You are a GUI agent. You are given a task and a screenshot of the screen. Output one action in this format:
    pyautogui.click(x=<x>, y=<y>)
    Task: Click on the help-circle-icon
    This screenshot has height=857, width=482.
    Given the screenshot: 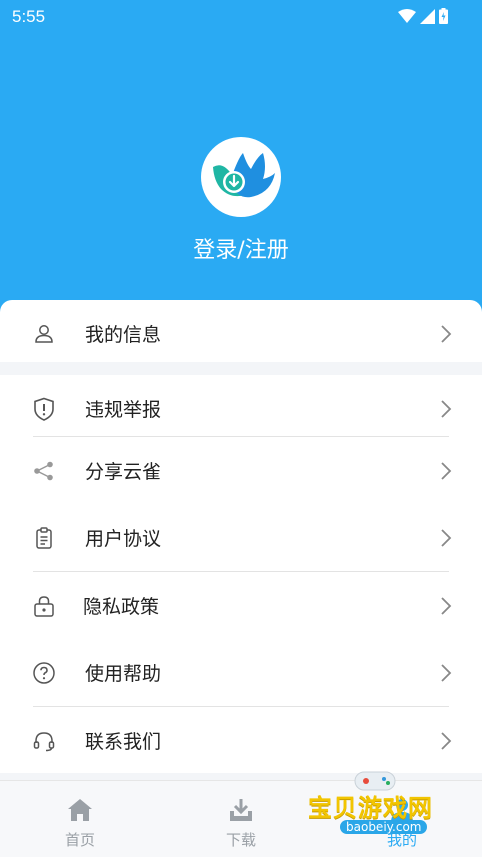 What is the action you would take?
    pyautogui.click(x=44, y=673)
    